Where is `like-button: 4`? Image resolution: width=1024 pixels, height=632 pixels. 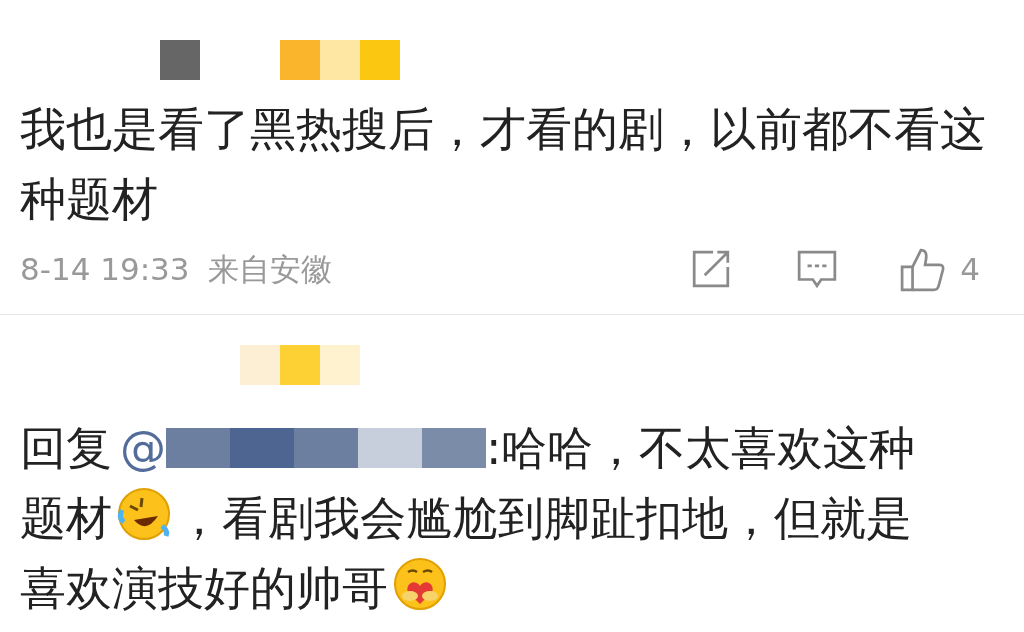
like-button: 4 is located at coordinates (940, 269).